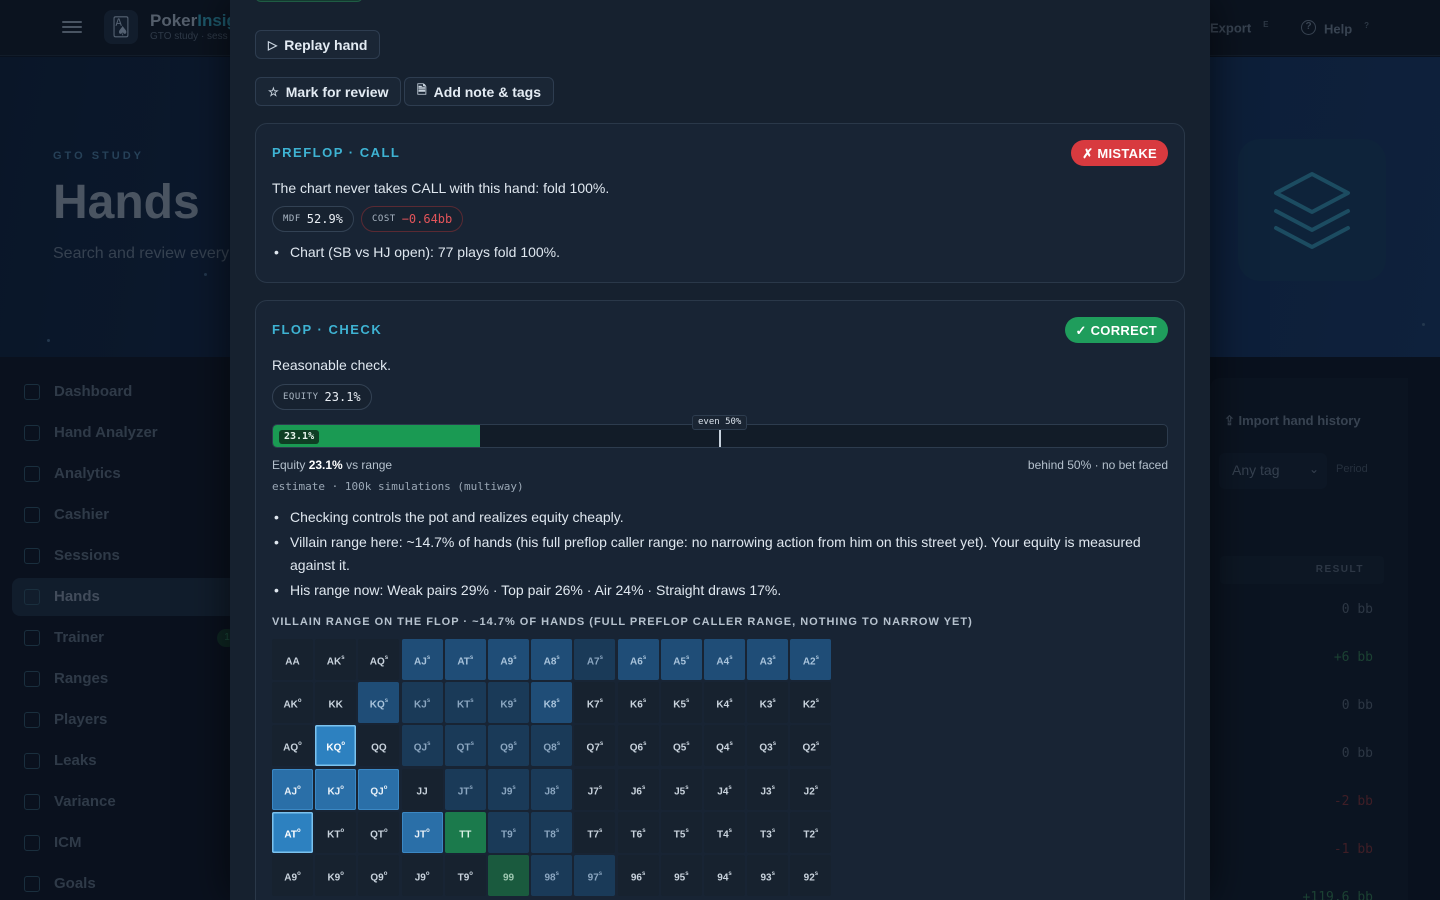 This screenshot has height=900, width=1440. I want to click on mdf-chip: MDF 52.9%, so click(313, 219).